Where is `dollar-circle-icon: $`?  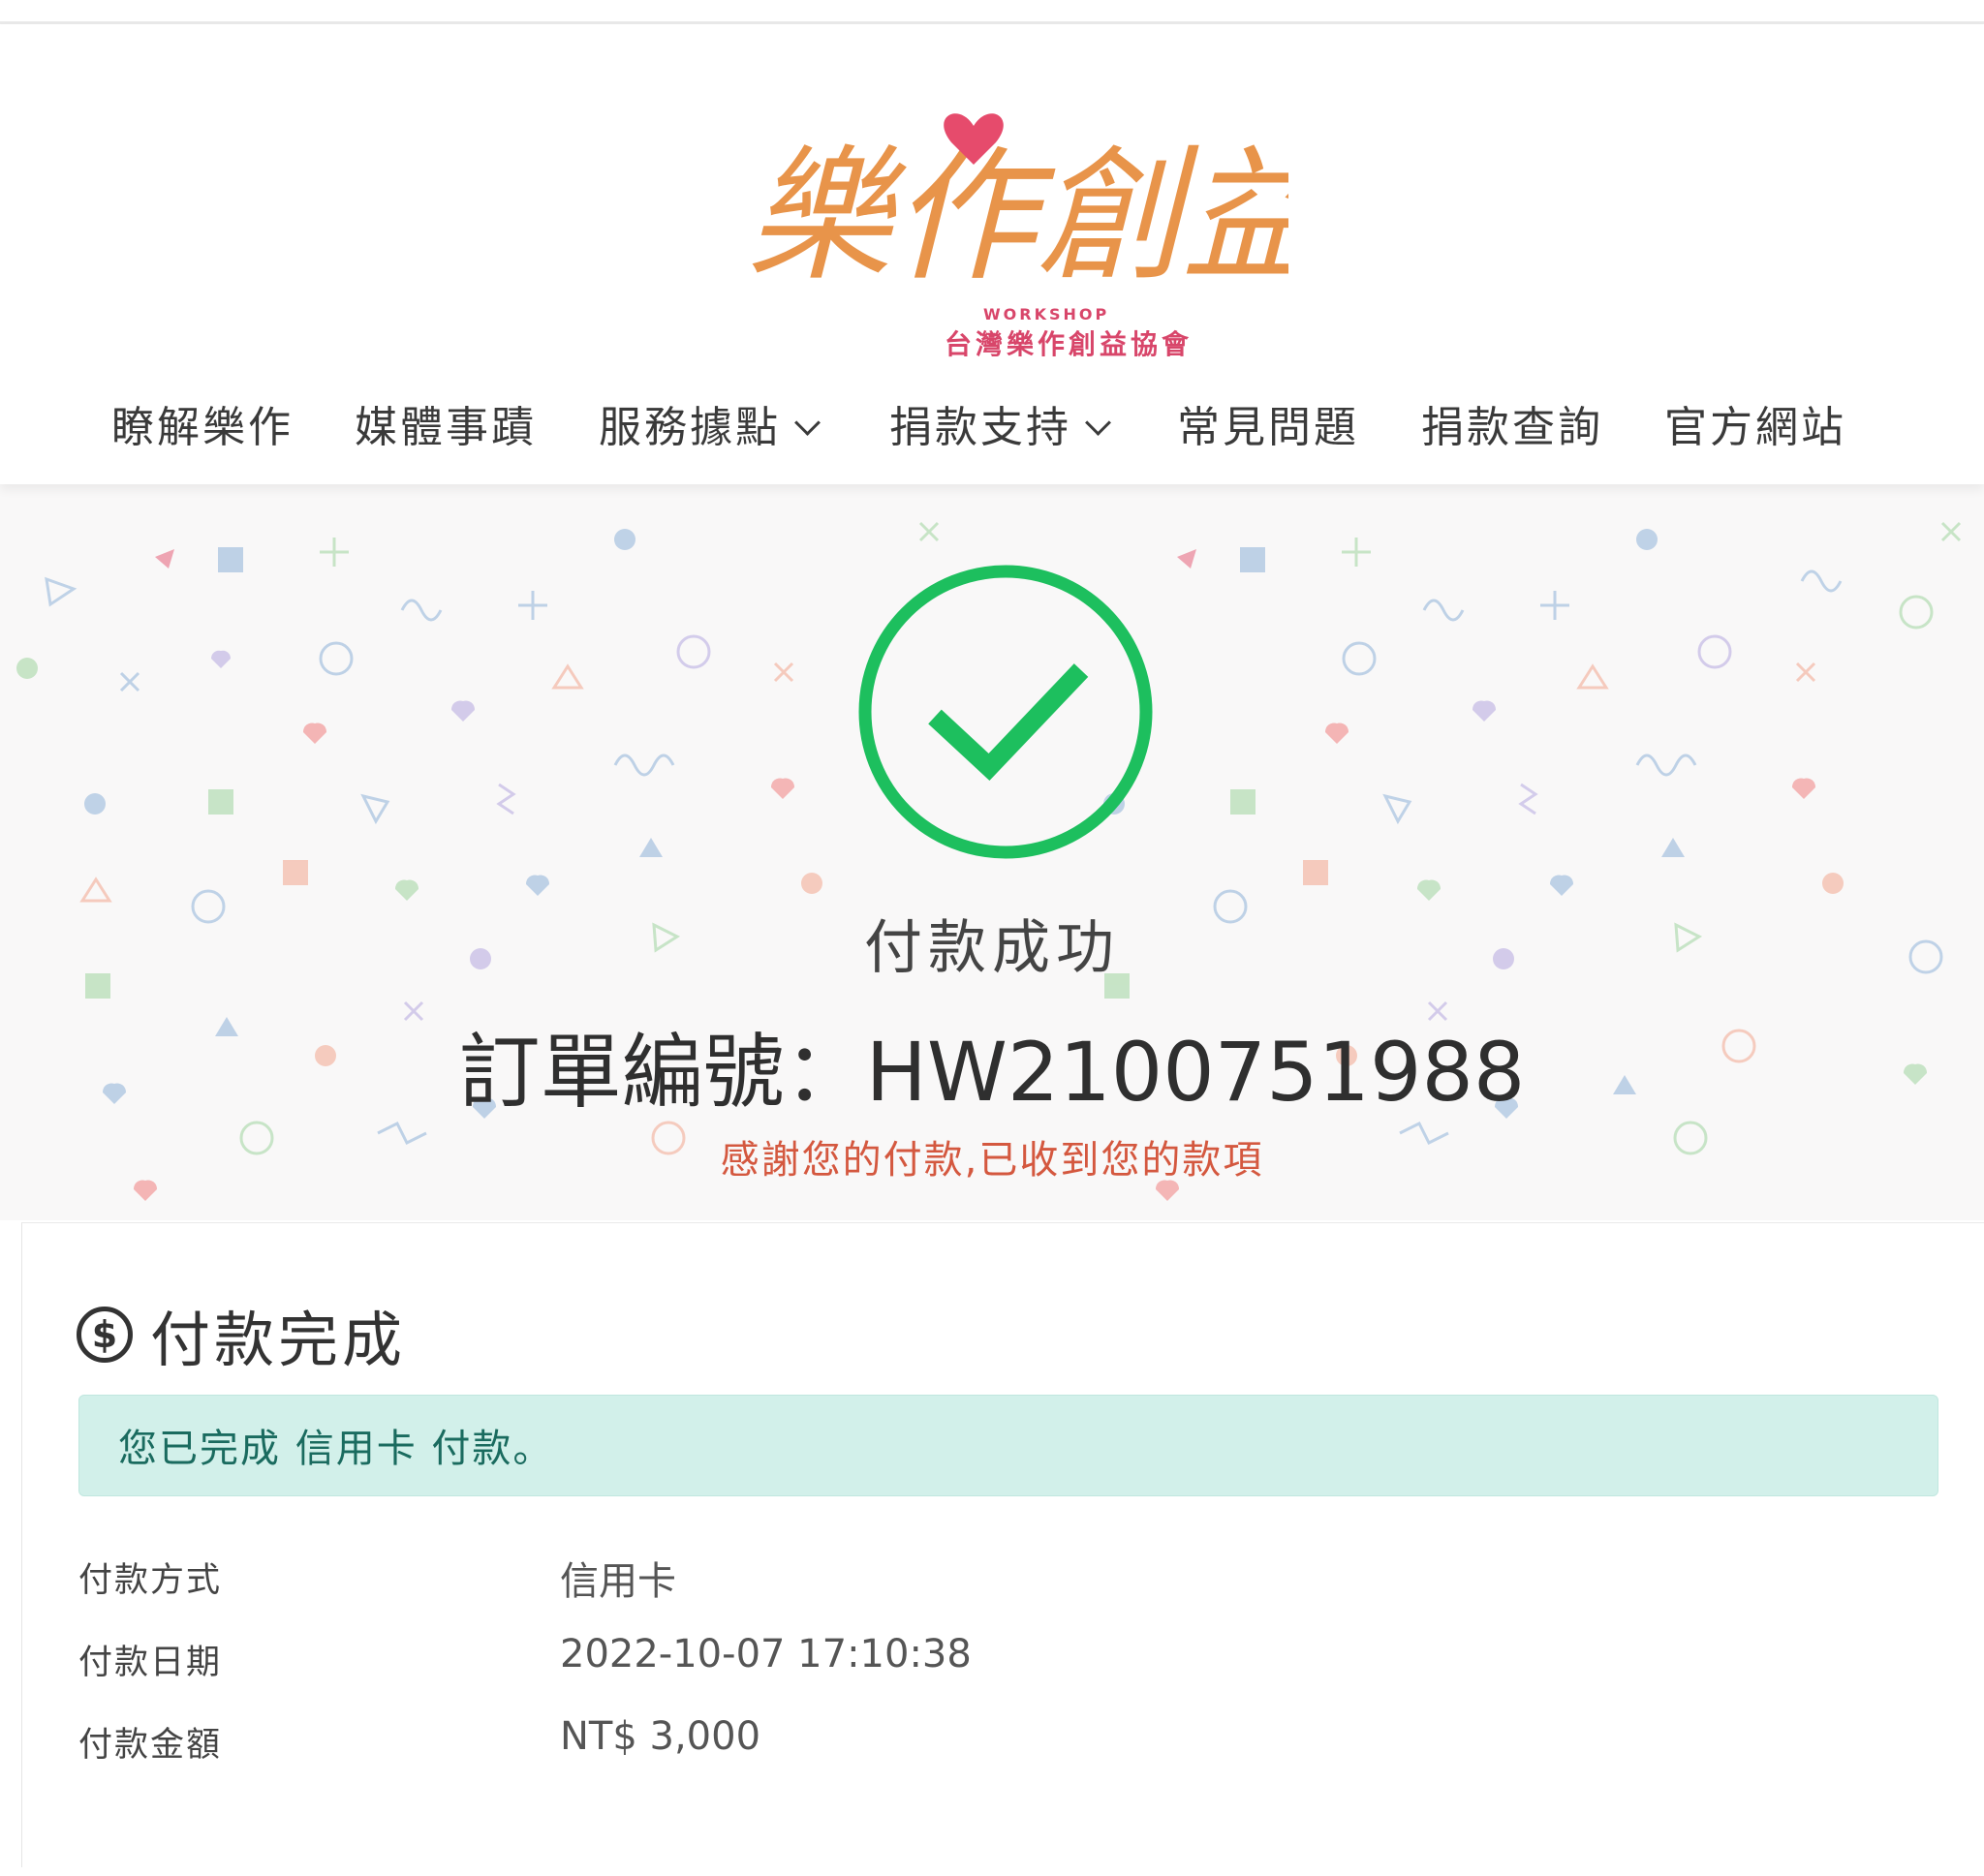
dollar-circle-icon: $ is located at coordinates (105, 1335).